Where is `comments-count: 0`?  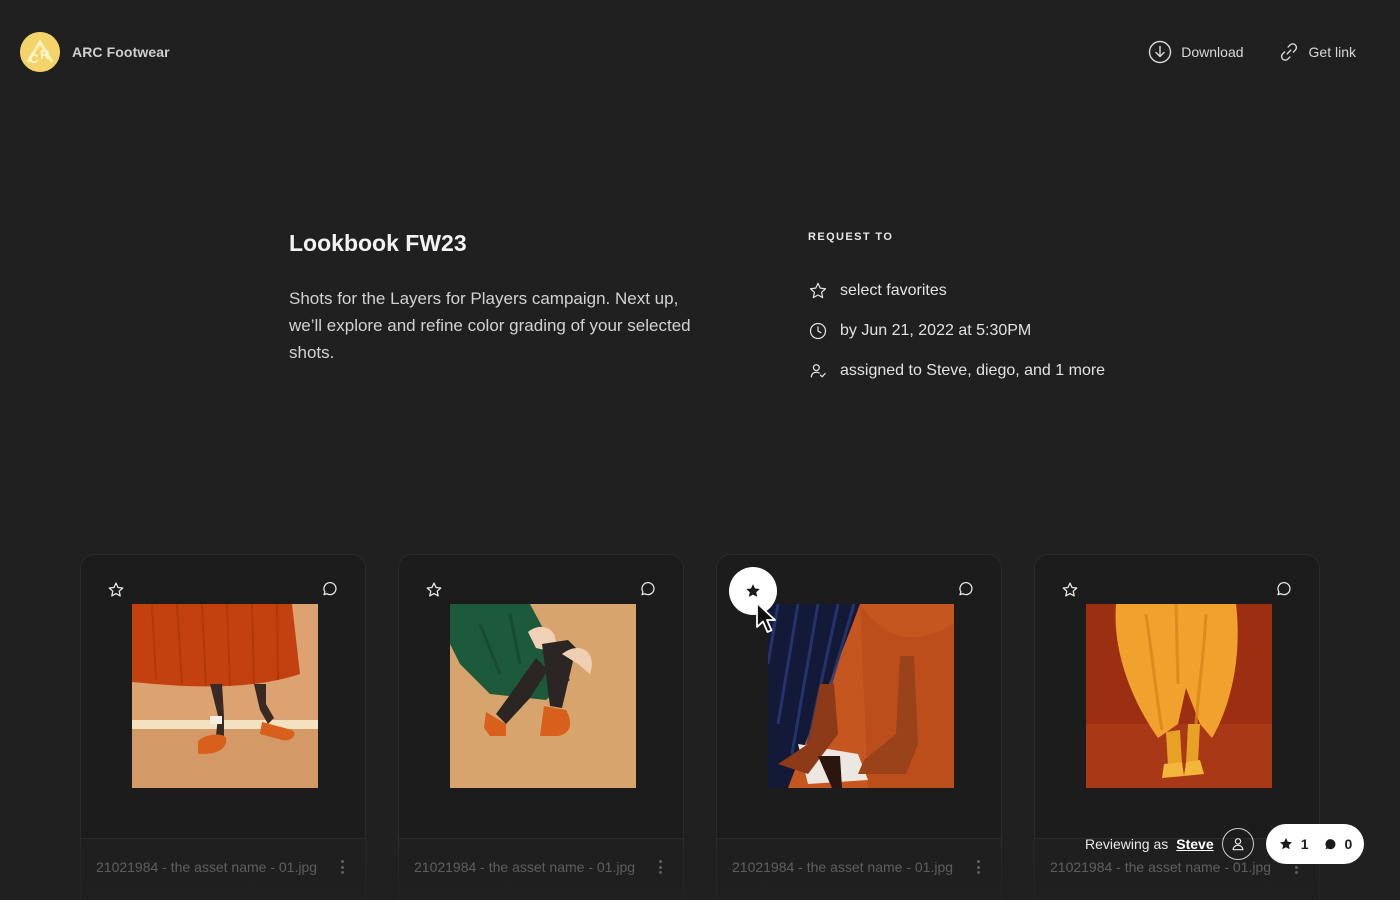 comments-count: 0 is located at coordinates (1338, 844).